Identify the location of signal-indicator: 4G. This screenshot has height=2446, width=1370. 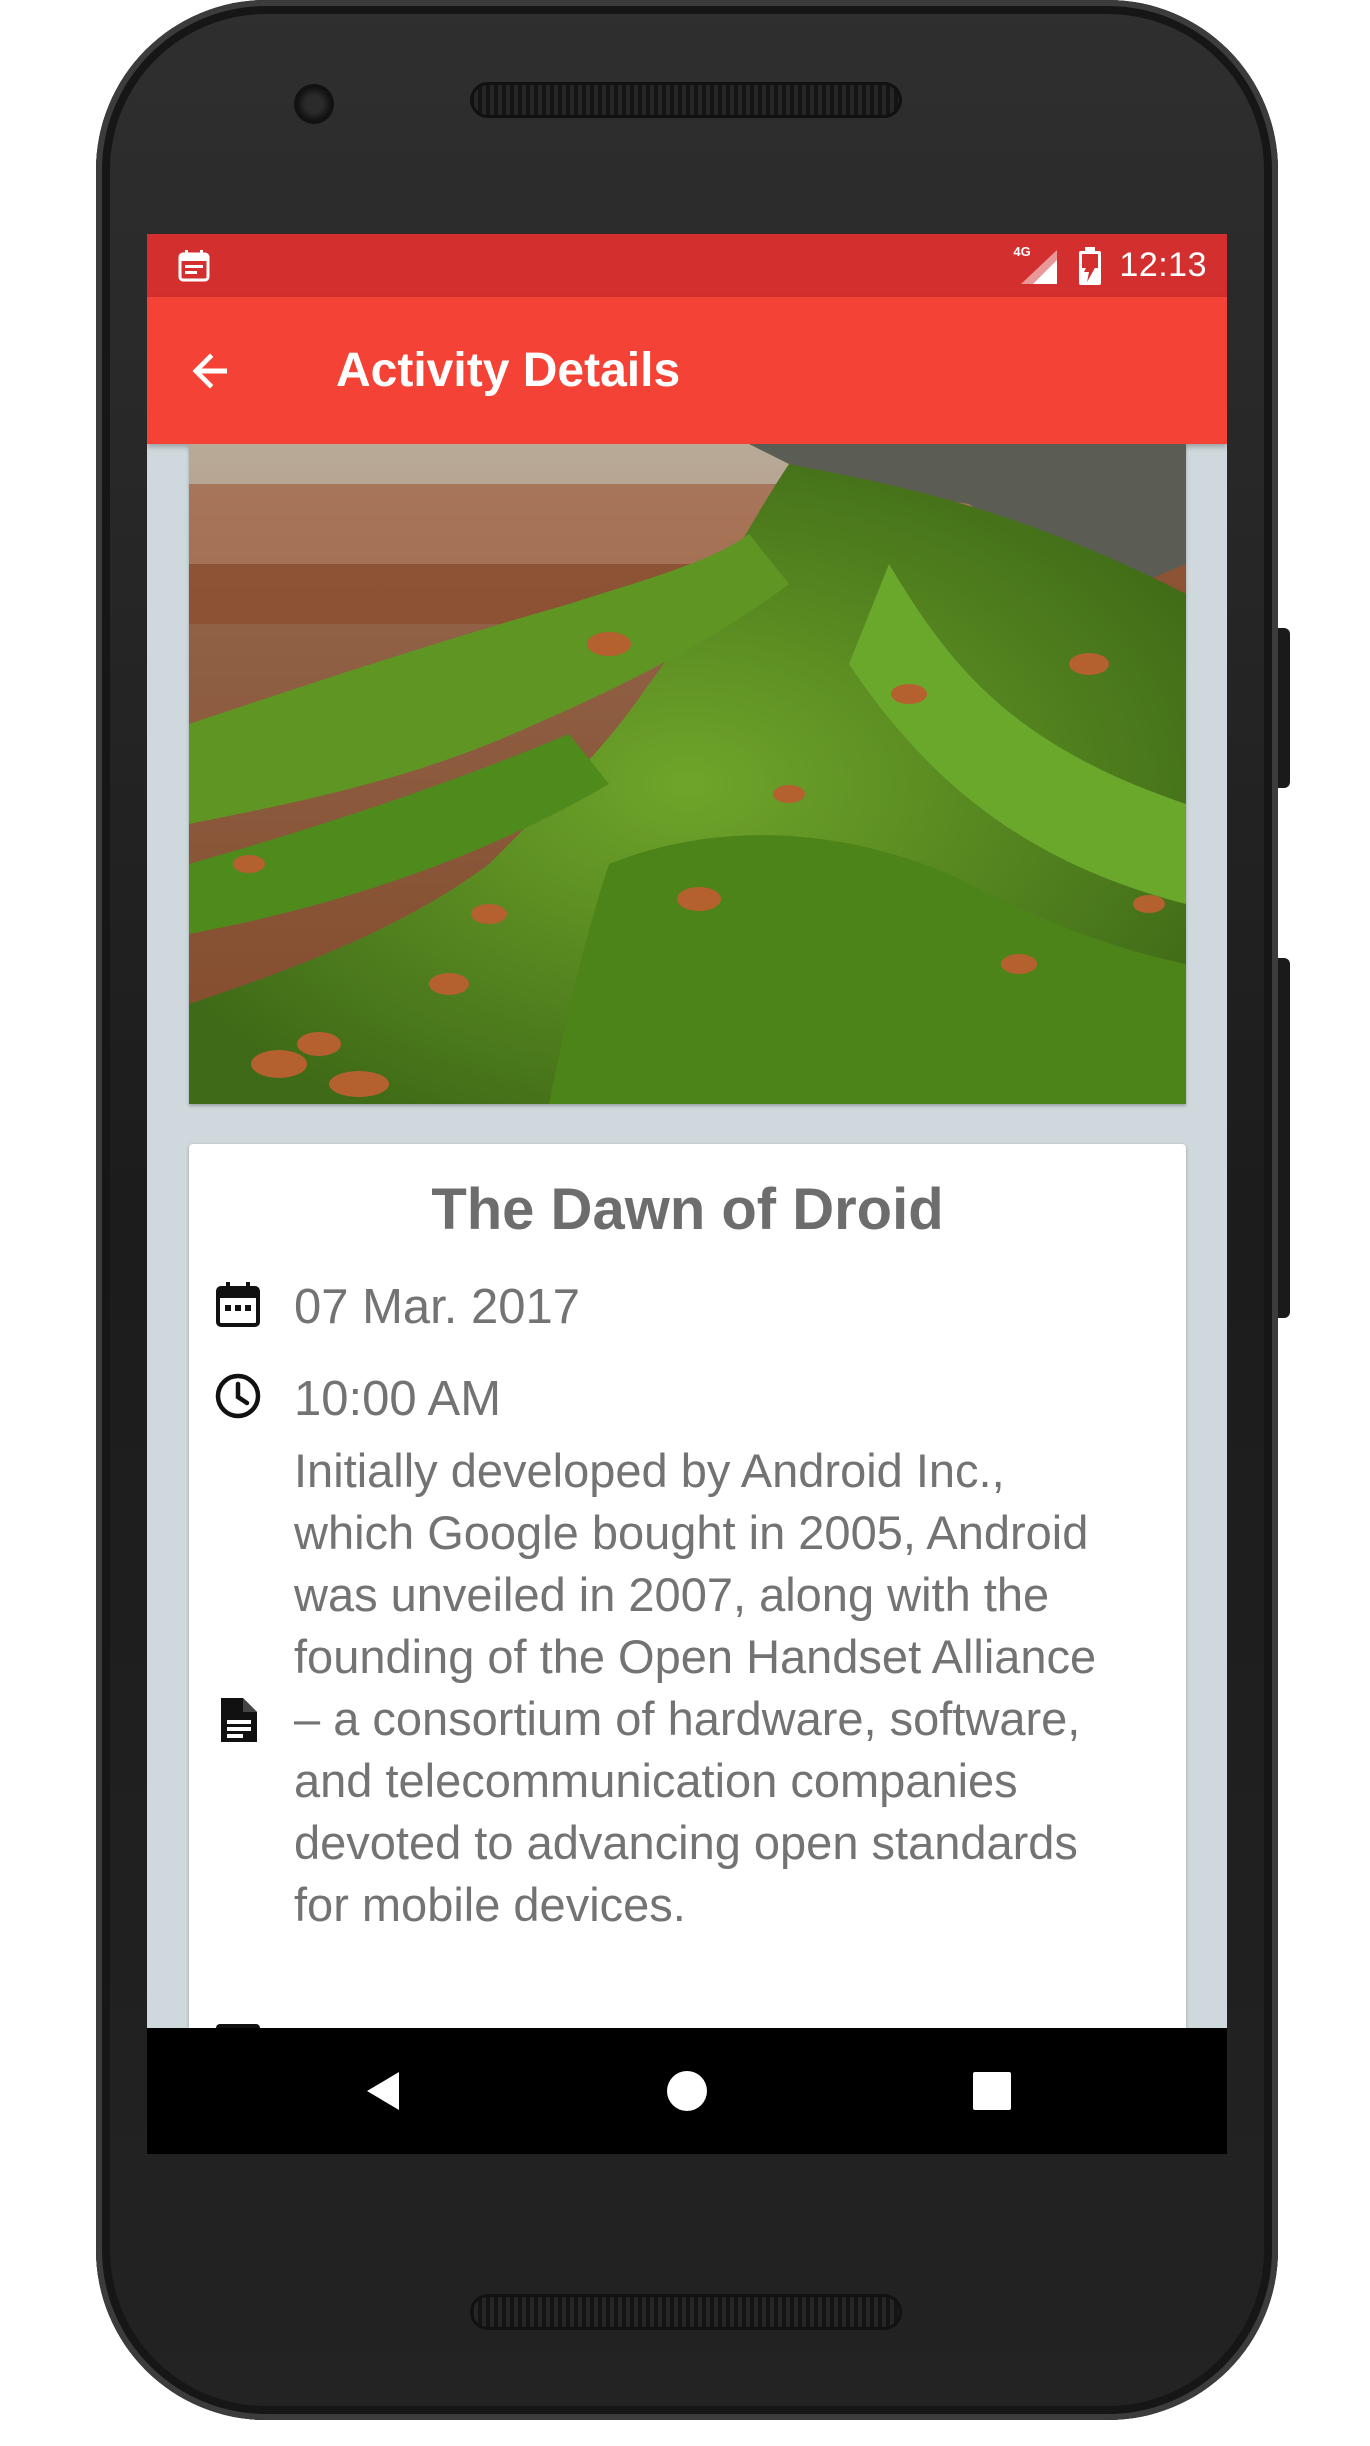
(1037, 264).